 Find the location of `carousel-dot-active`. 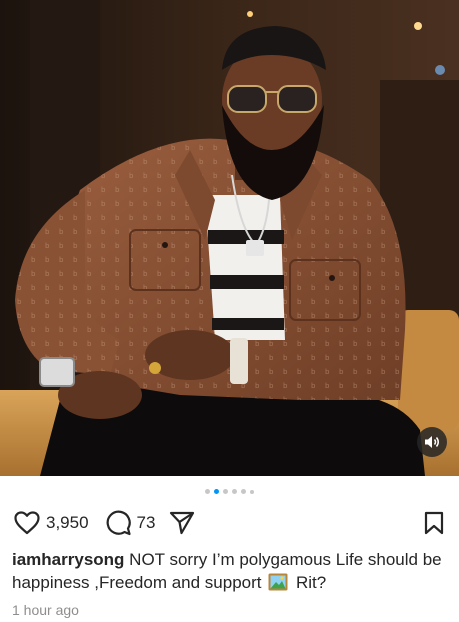

carousel-dot-active is located at coordinates (216, 491).